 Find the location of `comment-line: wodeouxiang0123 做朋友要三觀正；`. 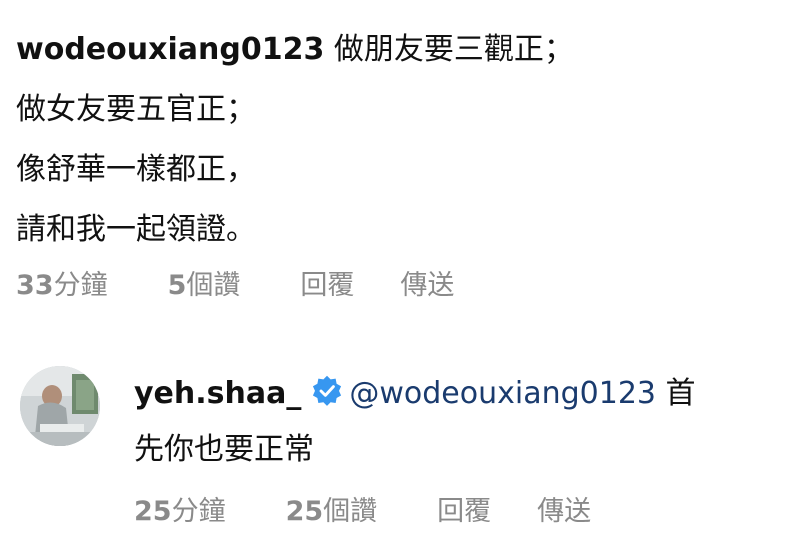

comment-line: wodeouxiang0123 做朋友要三觀正； is located at coordinates (396, 50).